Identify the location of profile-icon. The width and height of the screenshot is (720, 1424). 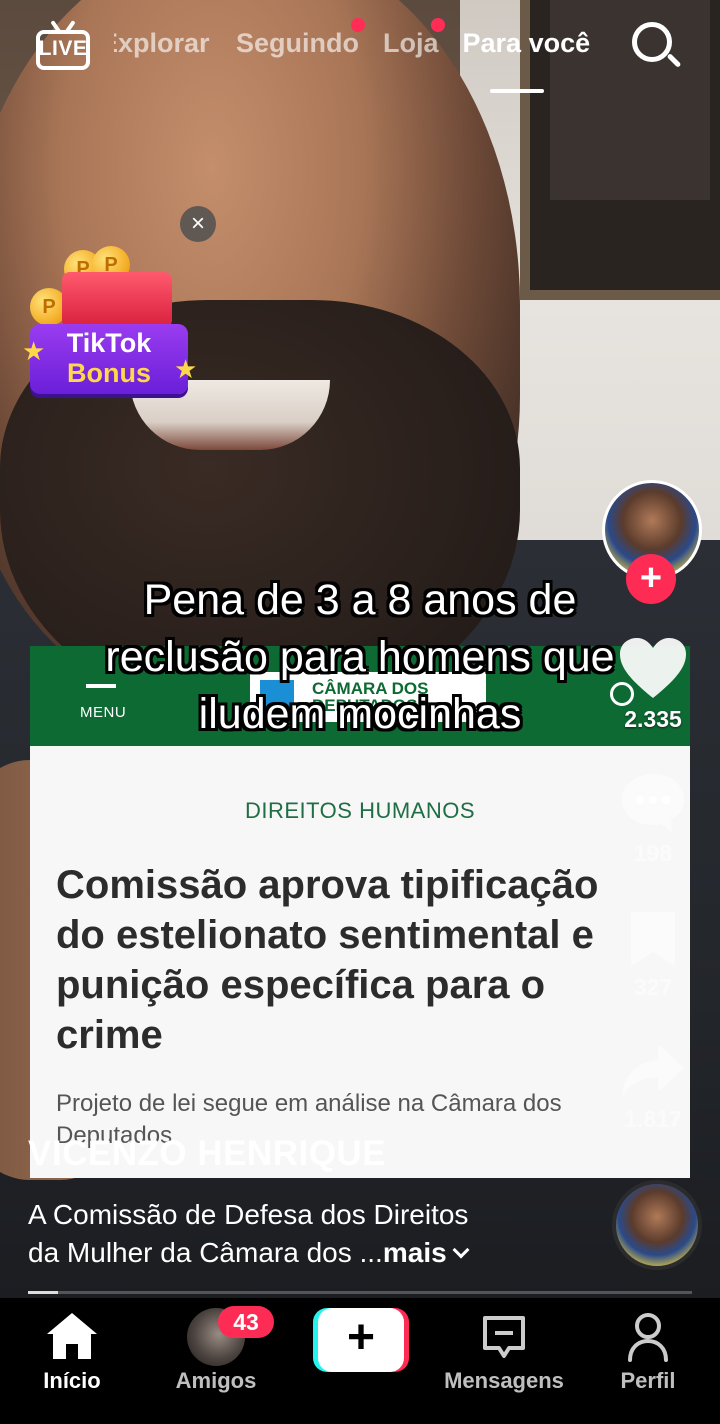
(648, 1337).